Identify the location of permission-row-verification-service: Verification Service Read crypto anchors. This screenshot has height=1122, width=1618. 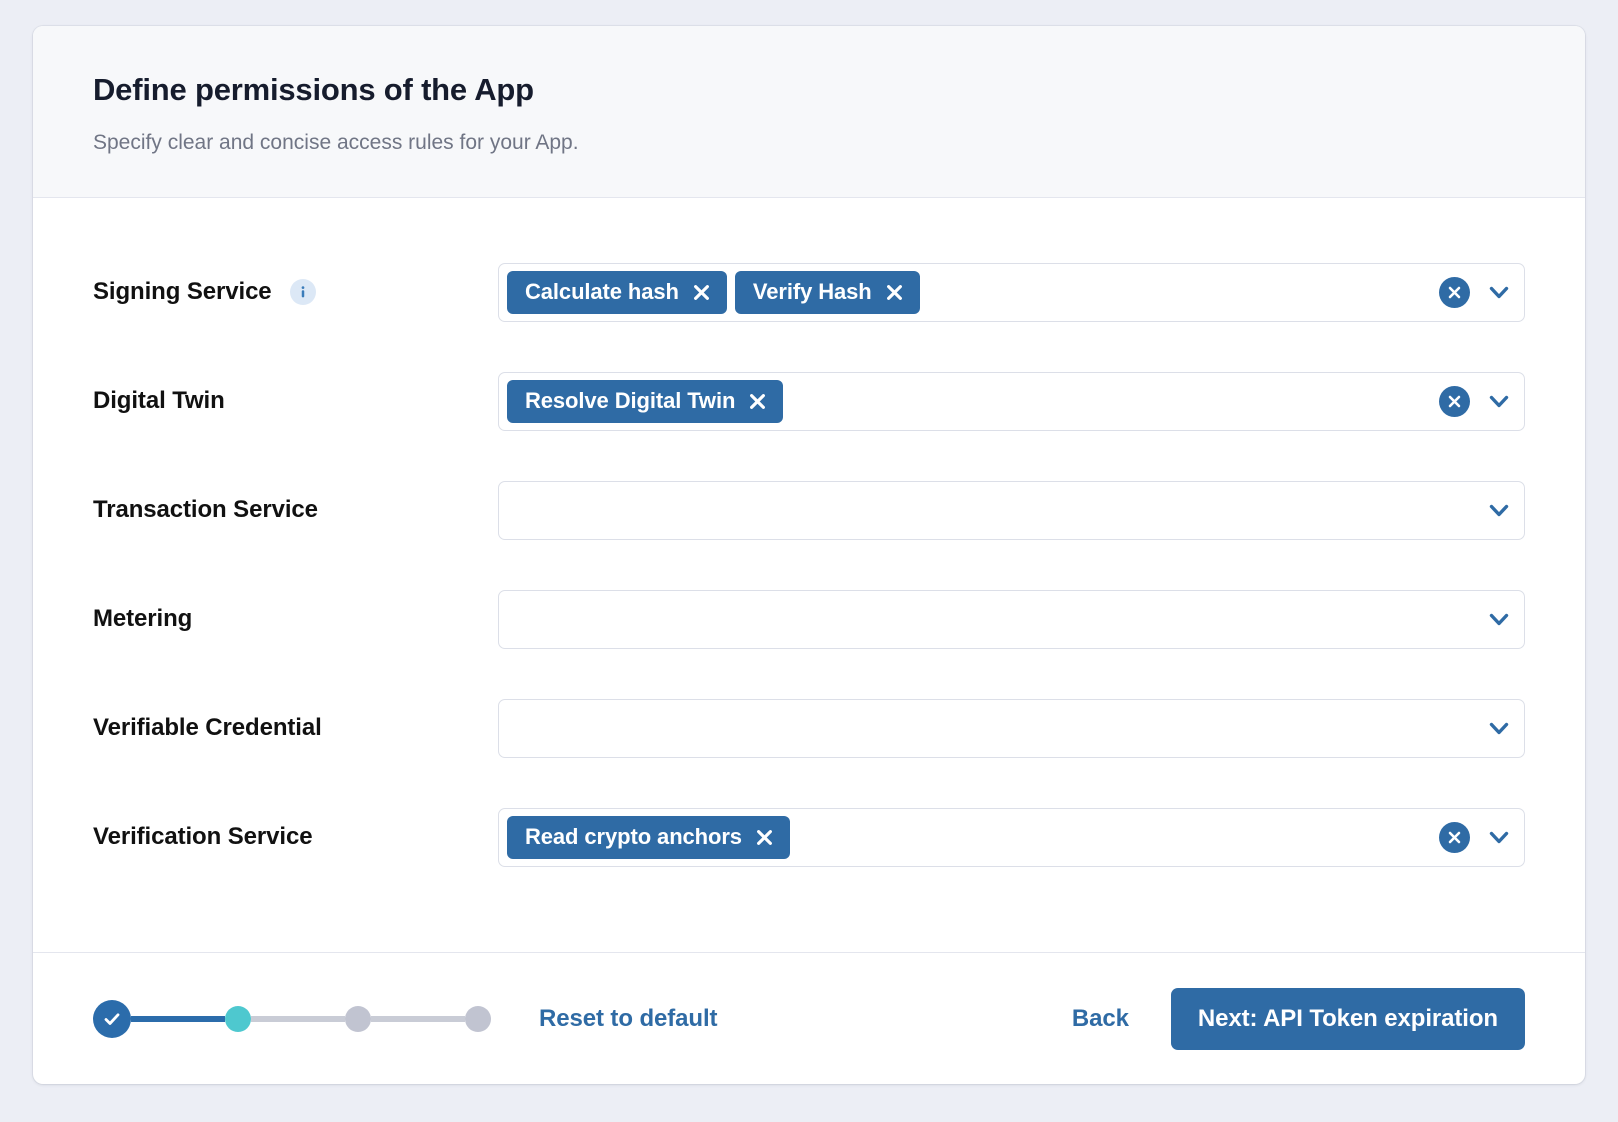
(809, 837).